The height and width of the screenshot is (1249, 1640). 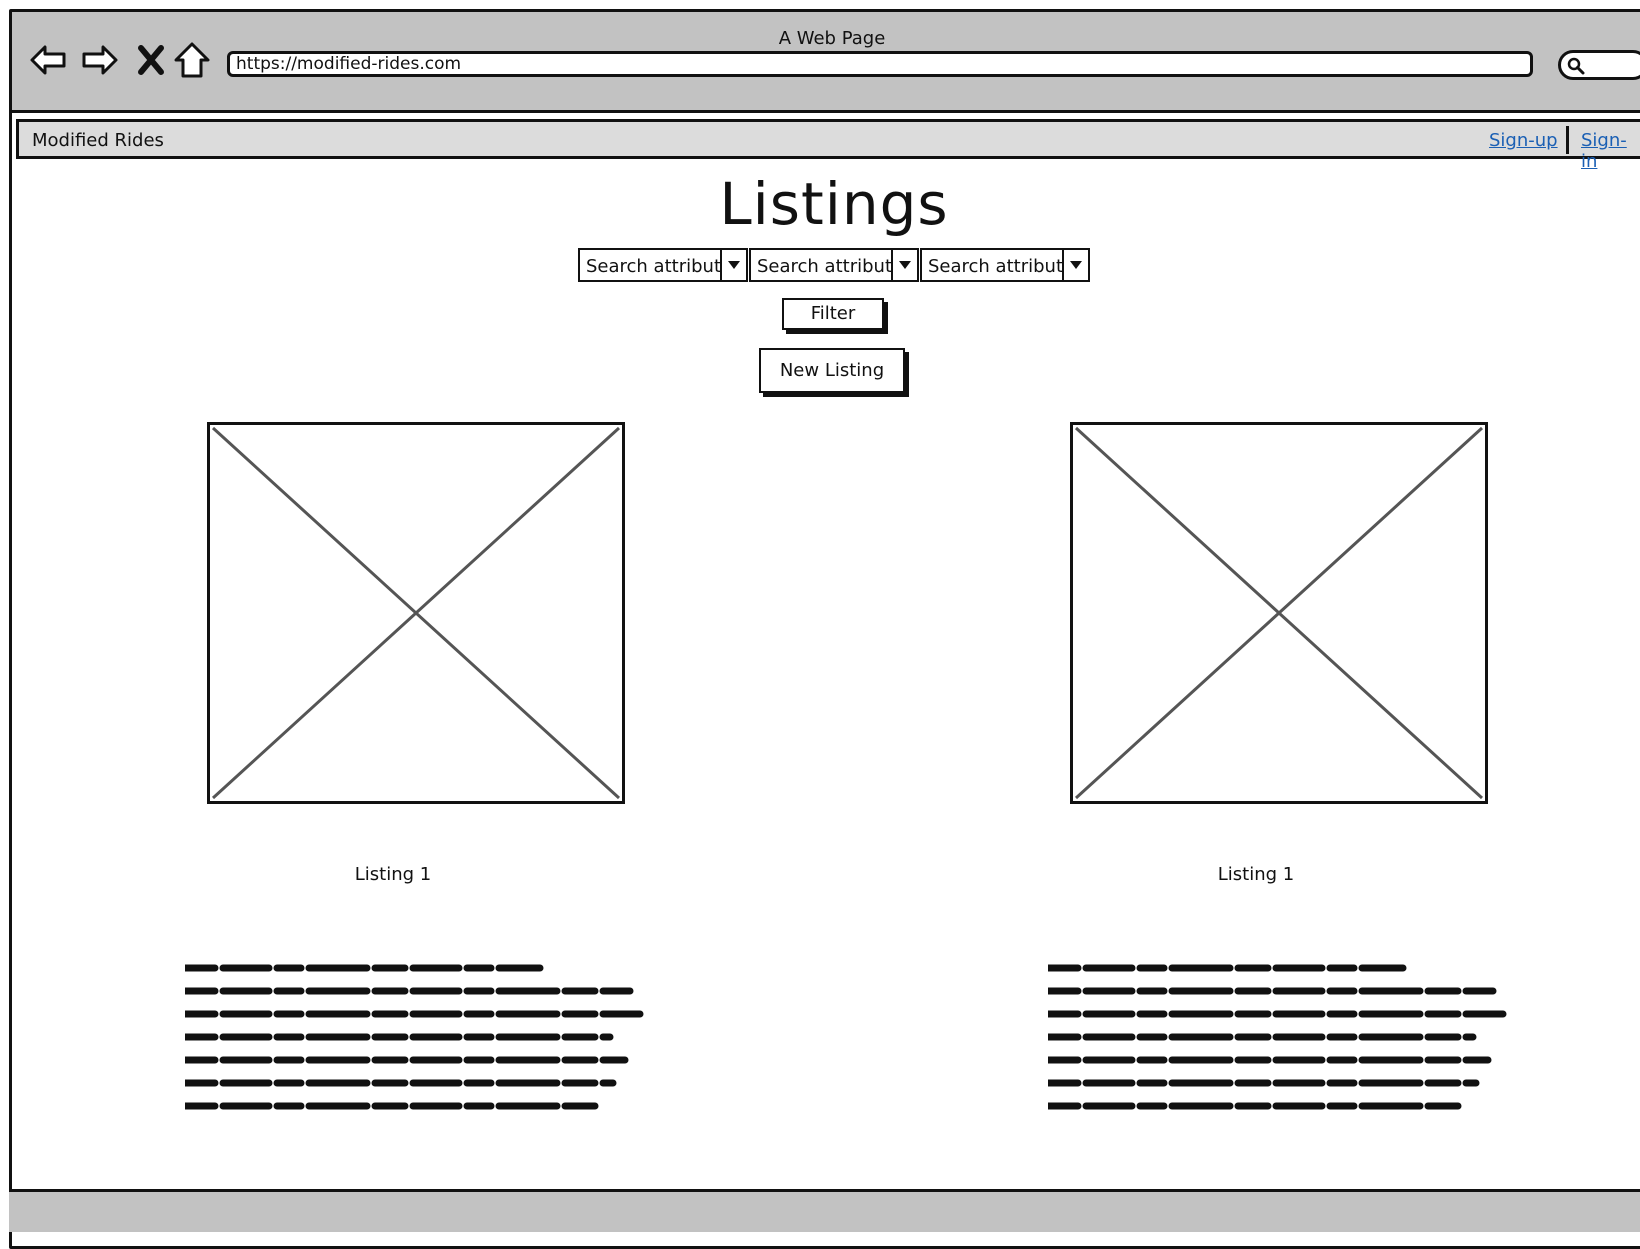 I want to click on filter-select-3: Search attribute, so click(x=1005, y=265).